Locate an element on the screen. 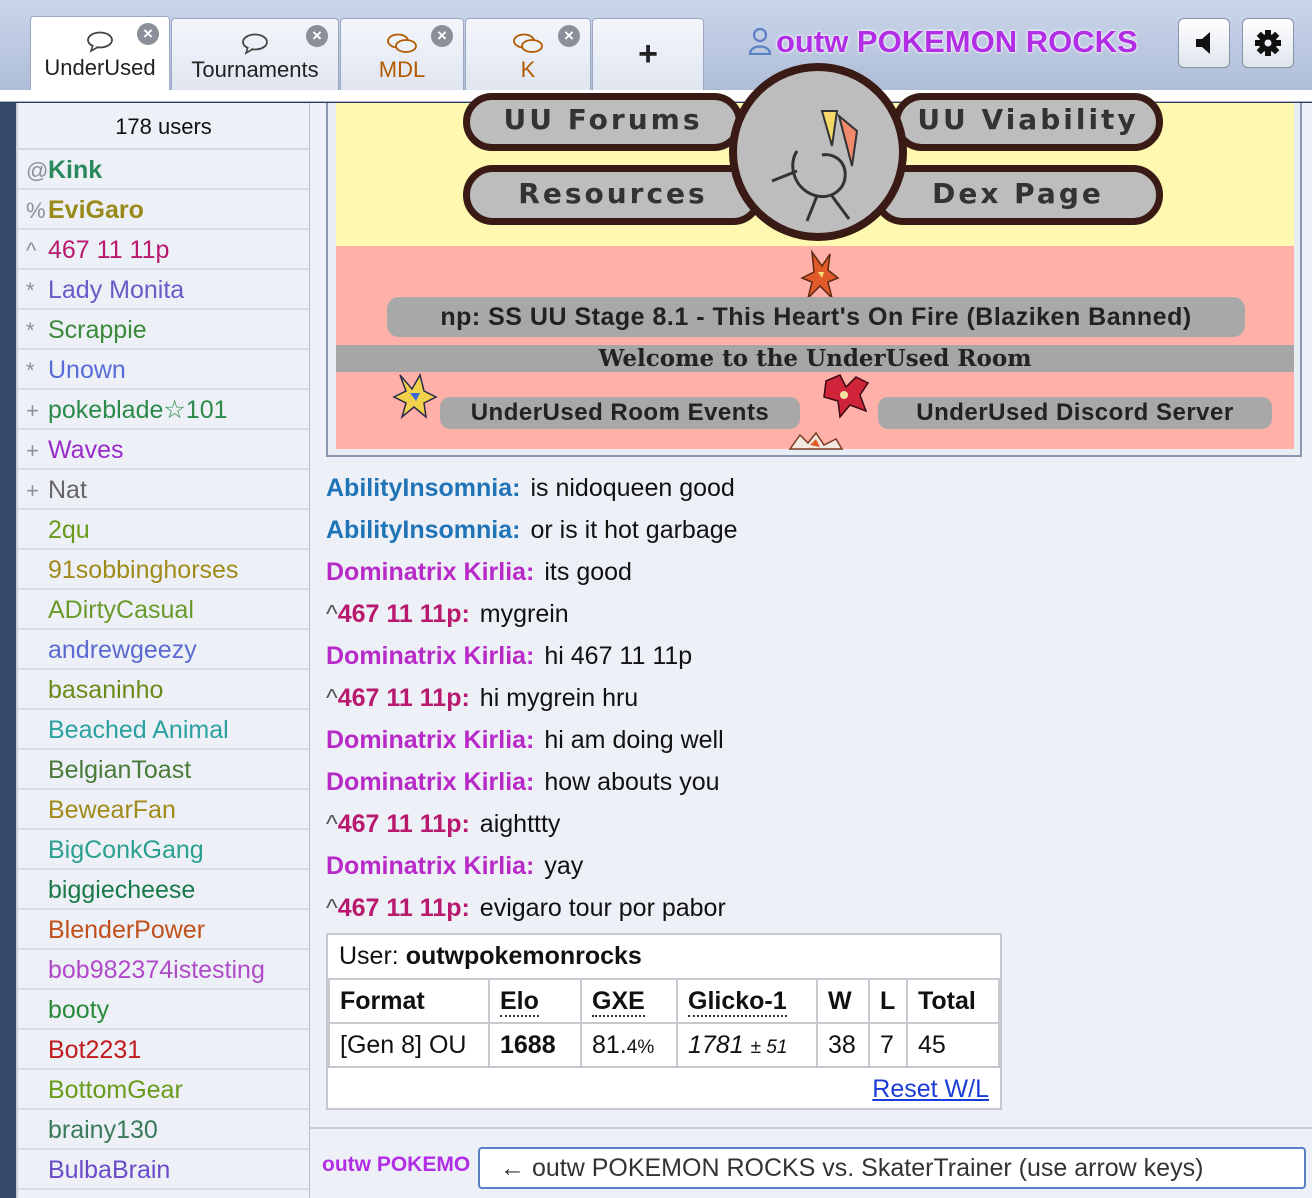  user-list-item: + pokeblade☆101 is located at coordinates (163, 410).